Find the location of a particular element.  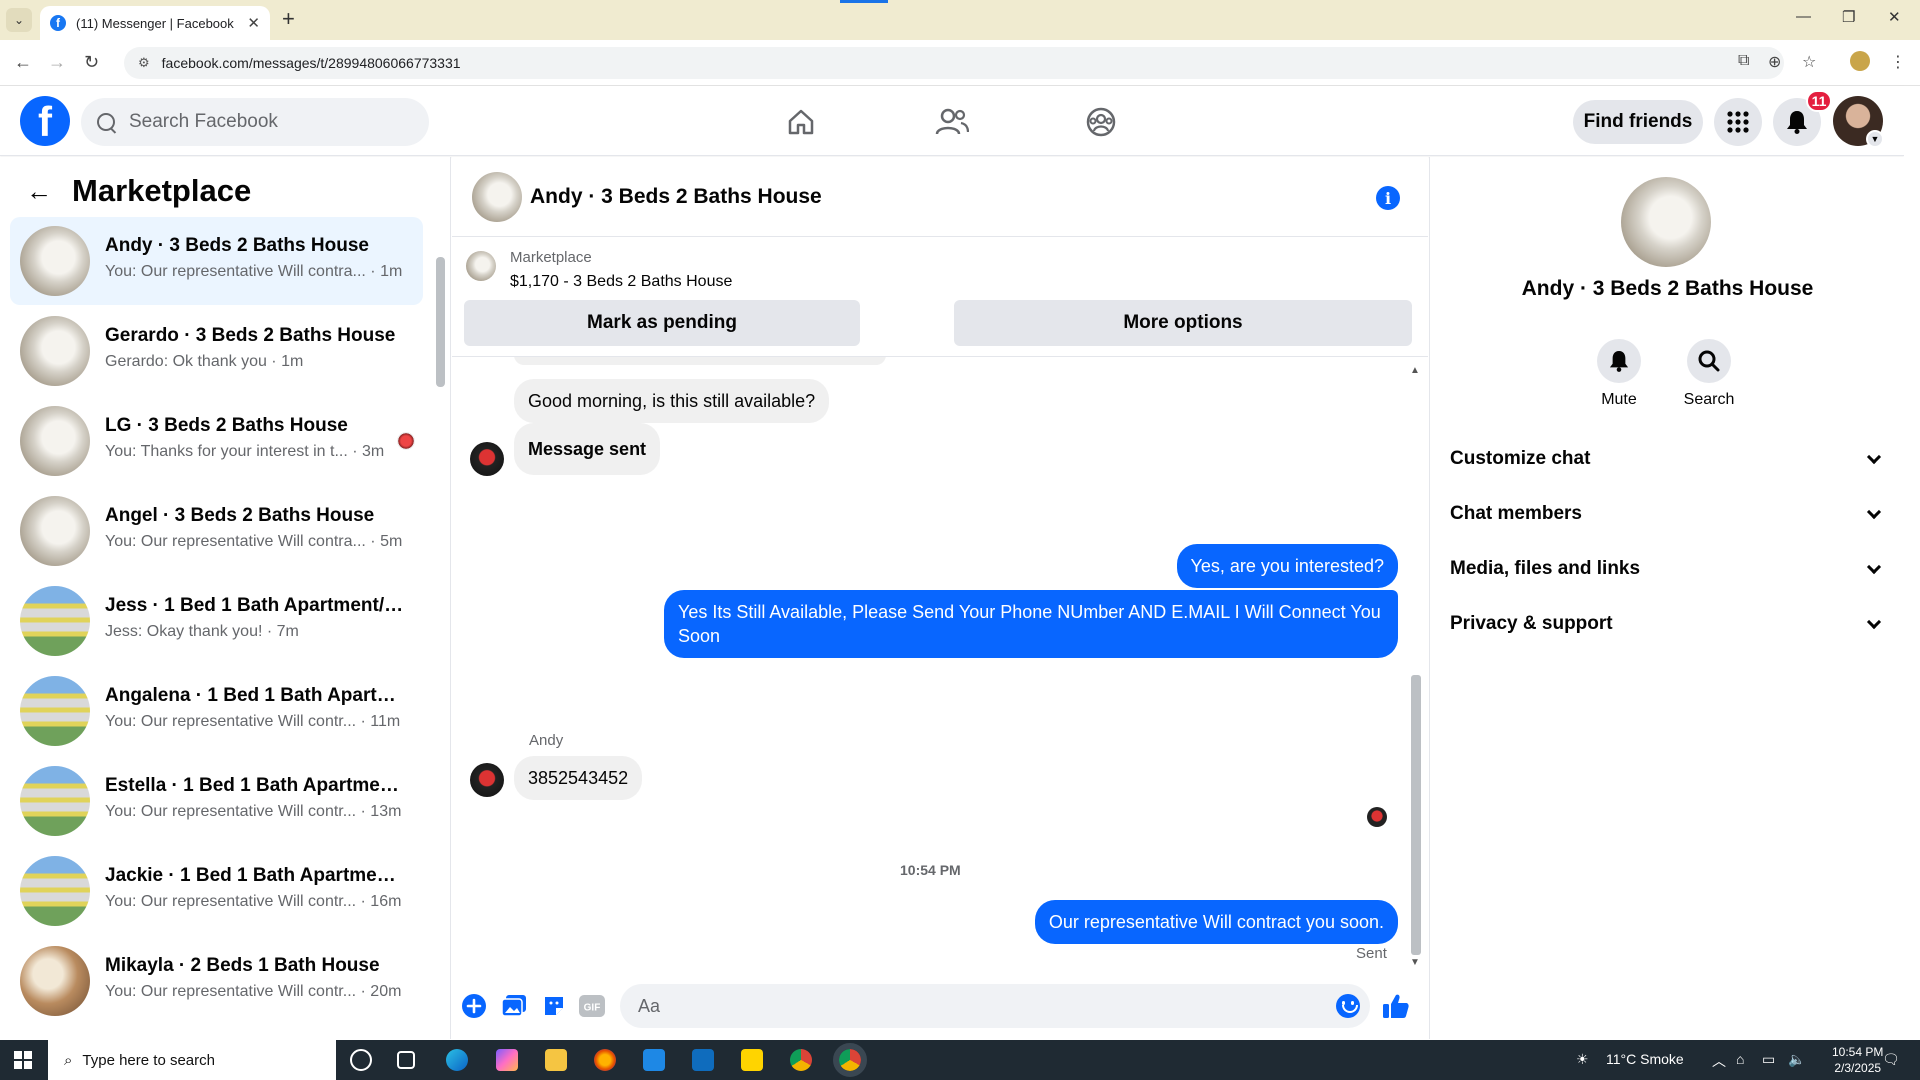

scroll-up-icon: ▲ is located at coordinates (1415, 370).